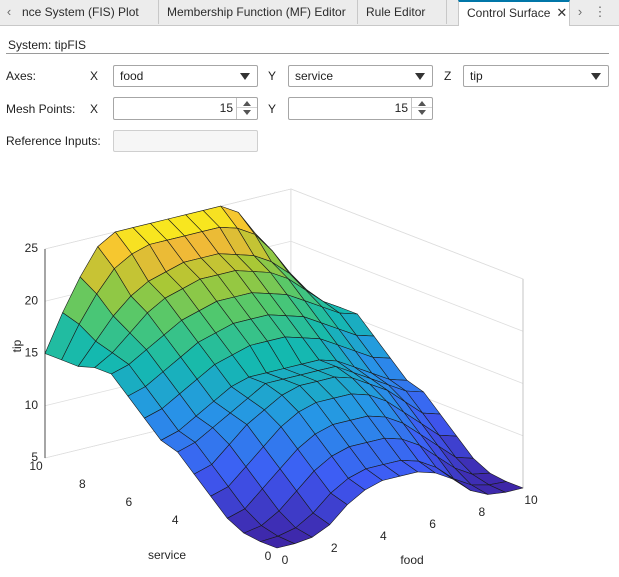  I want to click on vertical-ellipsis-icon: ⋮, so click(600, 12).